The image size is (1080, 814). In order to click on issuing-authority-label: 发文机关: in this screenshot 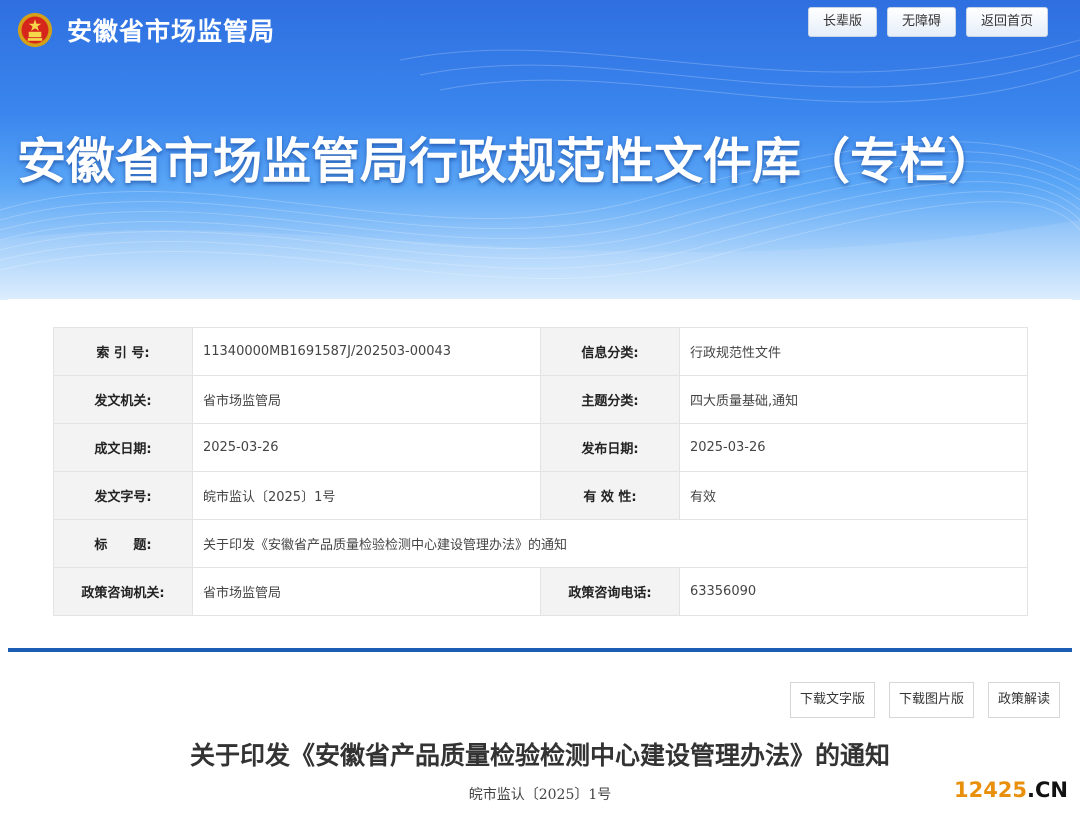, I will do `click(123, 399)`.